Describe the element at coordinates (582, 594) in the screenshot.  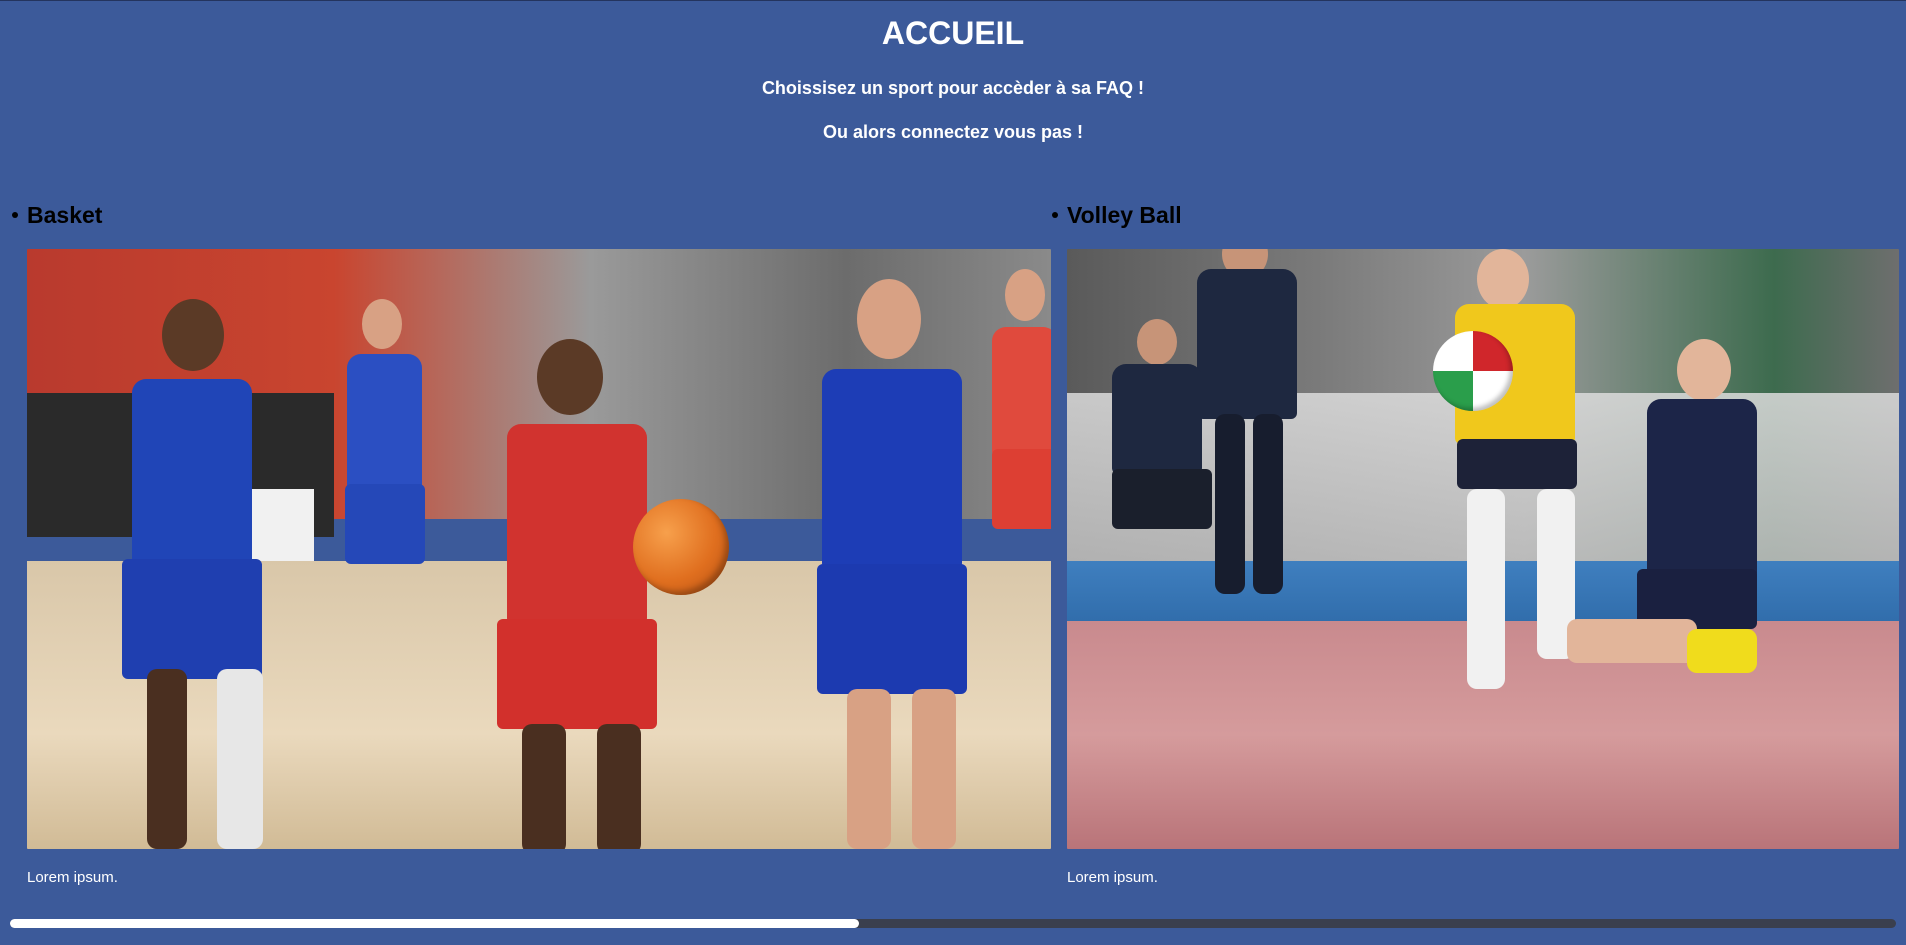
I see `player-red-center` at that location.